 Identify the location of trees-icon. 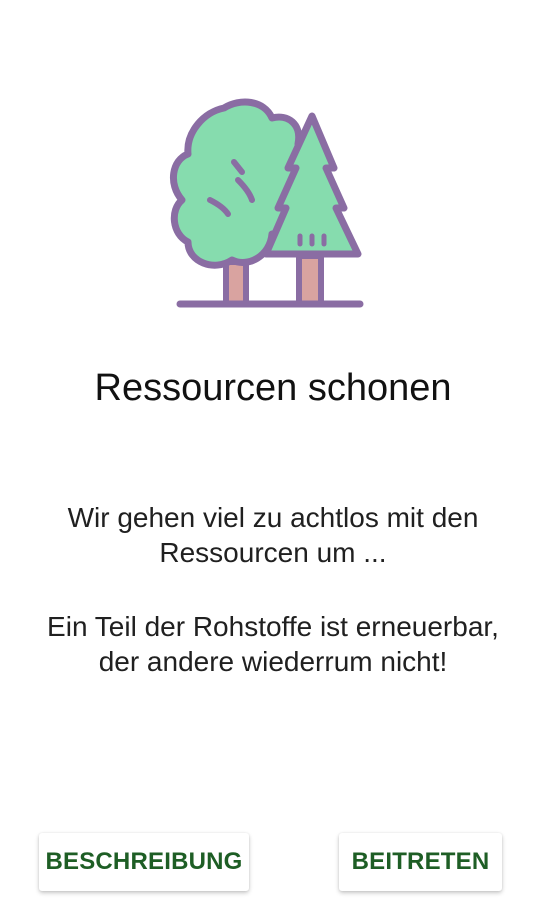
(270, 206).